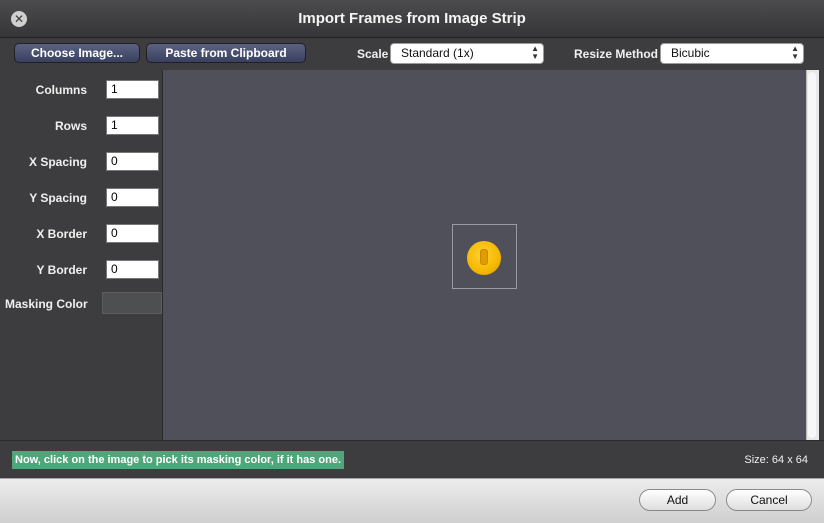 The width and height of the screenshot is (824, 523). Describe the element at coordinates (437, 53) in the screenshot. I see `scale-select-value: Standard (1x)` at that location.